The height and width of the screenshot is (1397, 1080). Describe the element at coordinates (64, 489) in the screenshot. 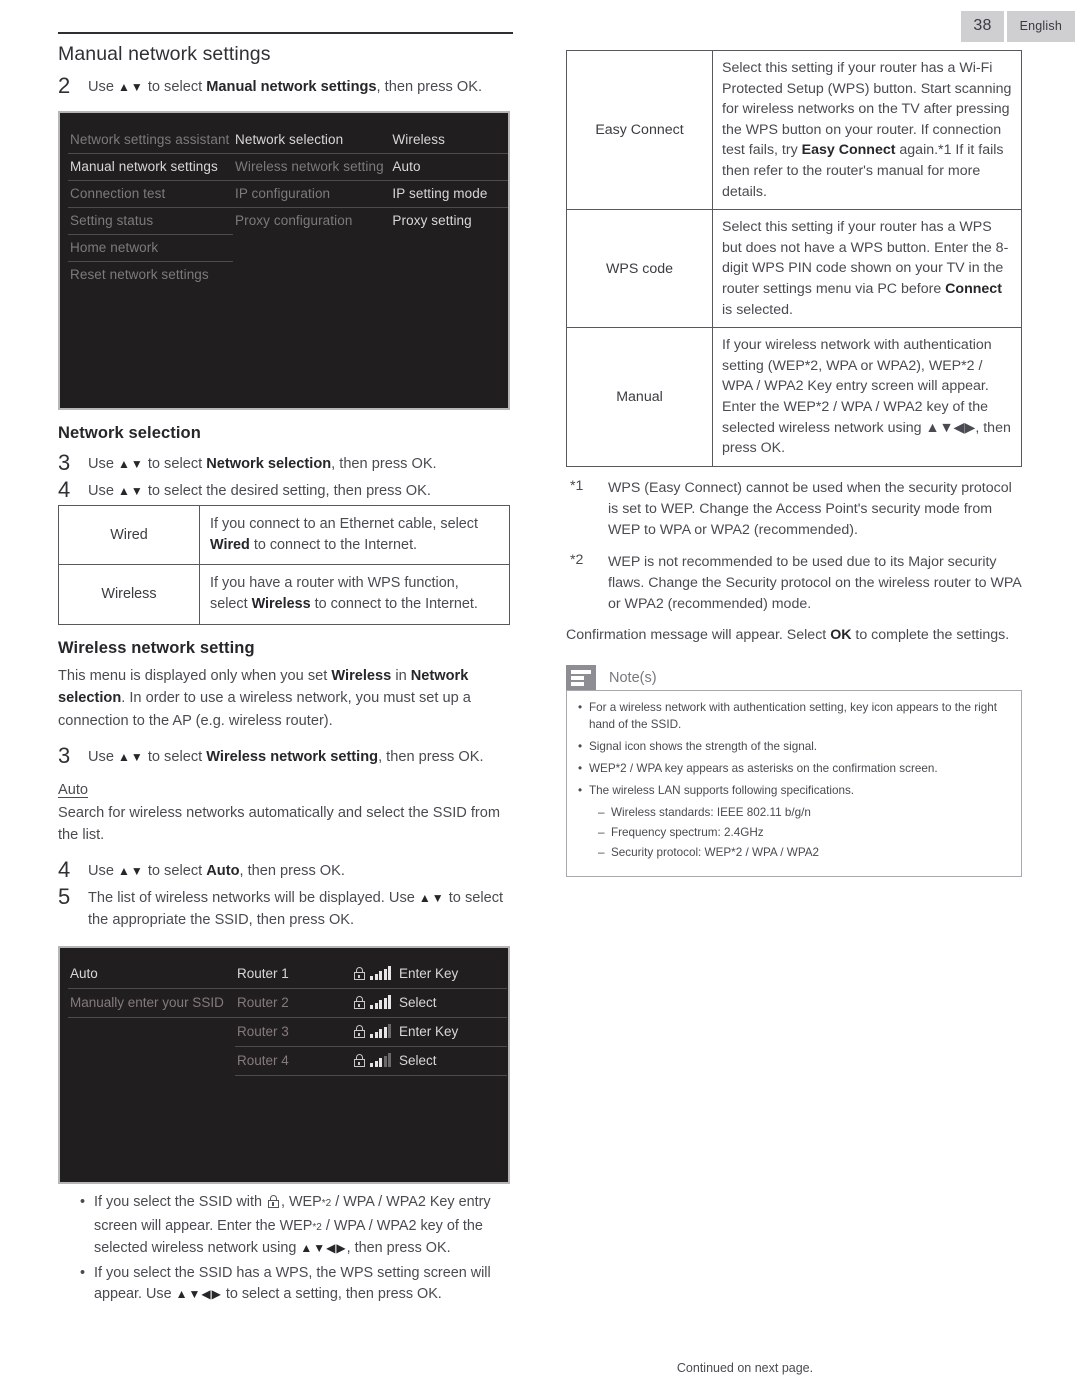

I see `step-4-number: 4` at that location.